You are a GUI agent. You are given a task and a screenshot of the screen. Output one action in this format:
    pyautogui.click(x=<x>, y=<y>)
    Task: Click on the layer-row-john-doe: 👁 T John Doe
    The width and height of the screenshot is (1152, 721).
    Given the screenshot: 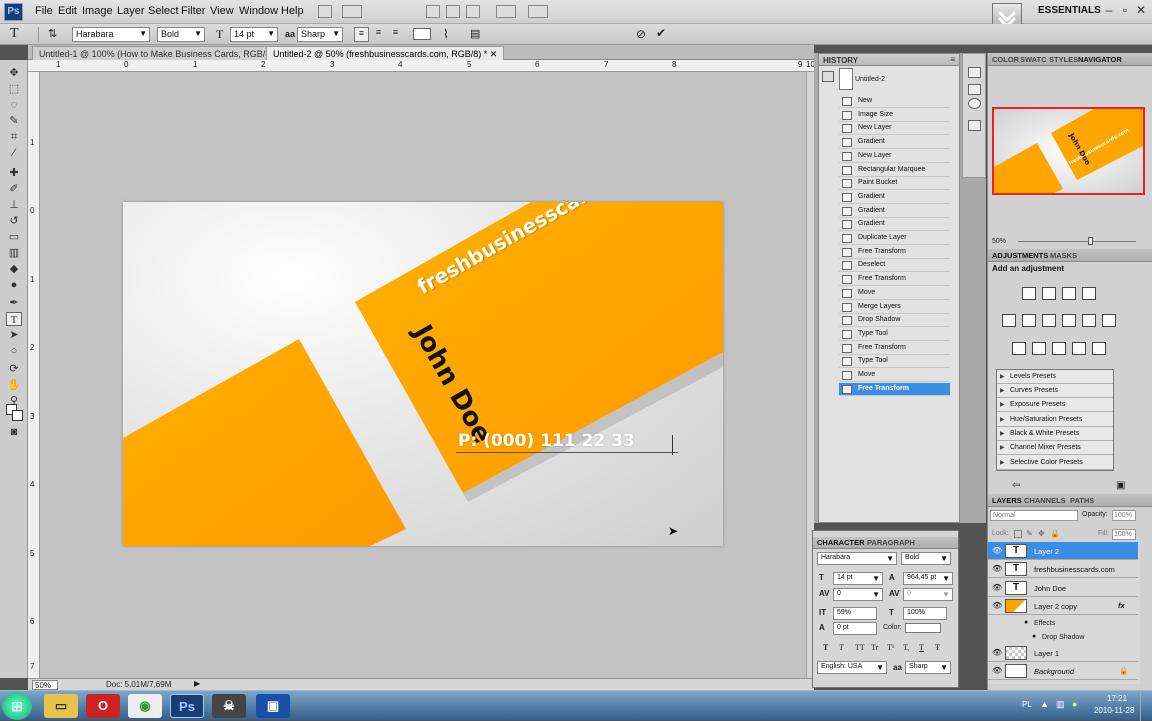 What is the action you would take?
    pyautogui.click(x=1063, y=588)
    